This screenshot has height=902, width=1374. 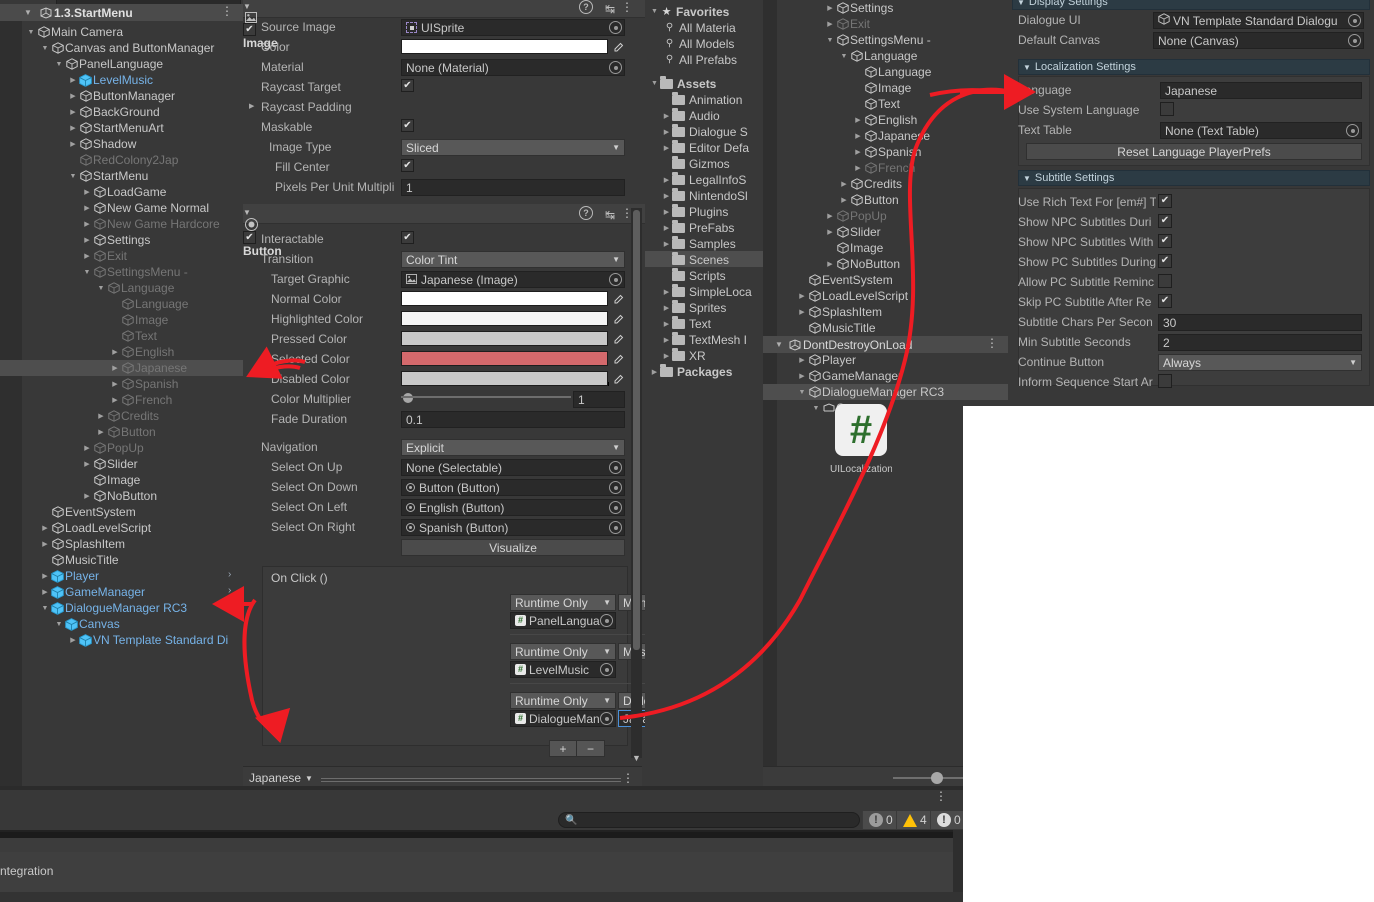 What do you see at coordinates (82, 544) in the screenshot?
I see `hierarchy-item-splashitem: ▶ SplashItem` at bounding box center [82, 544].